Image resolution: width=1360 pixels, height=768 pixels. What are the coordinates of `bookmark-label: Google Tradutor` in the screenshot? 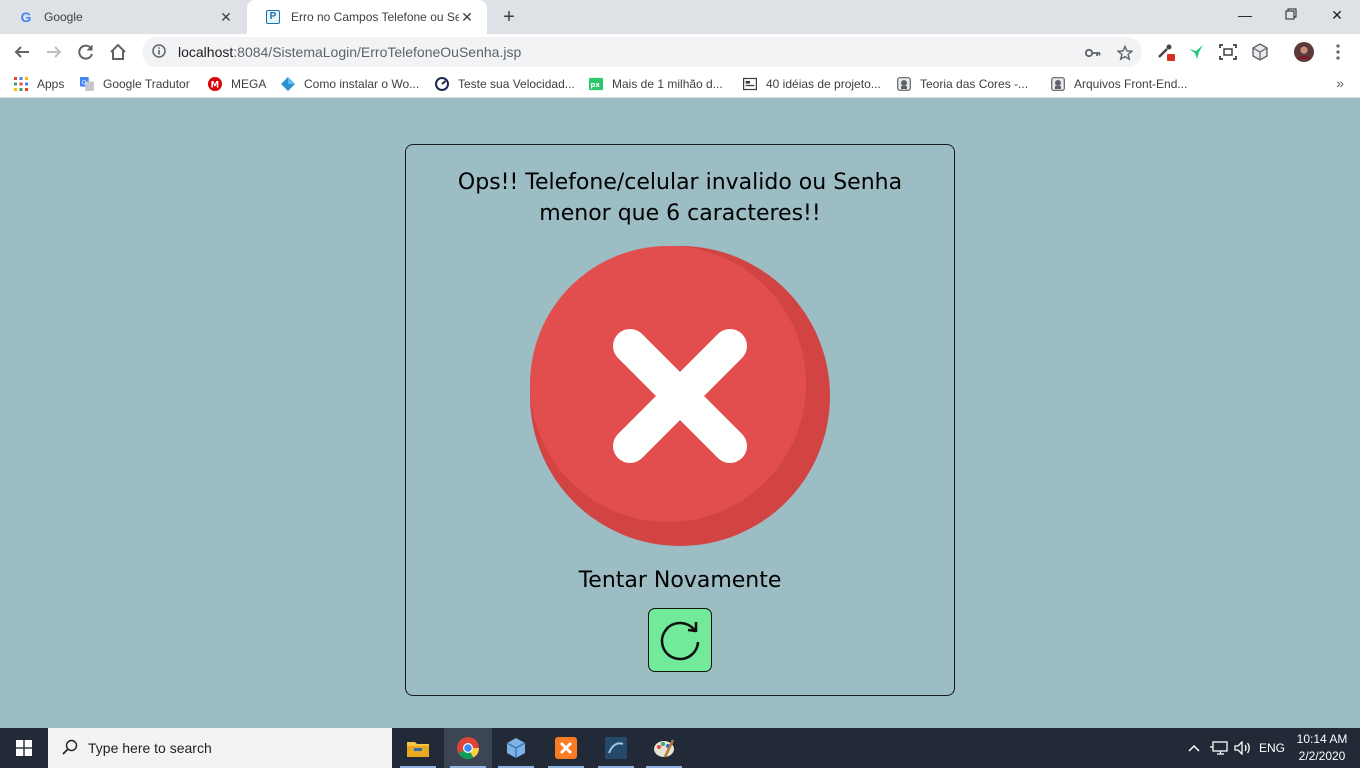 It's located at (146, 84).